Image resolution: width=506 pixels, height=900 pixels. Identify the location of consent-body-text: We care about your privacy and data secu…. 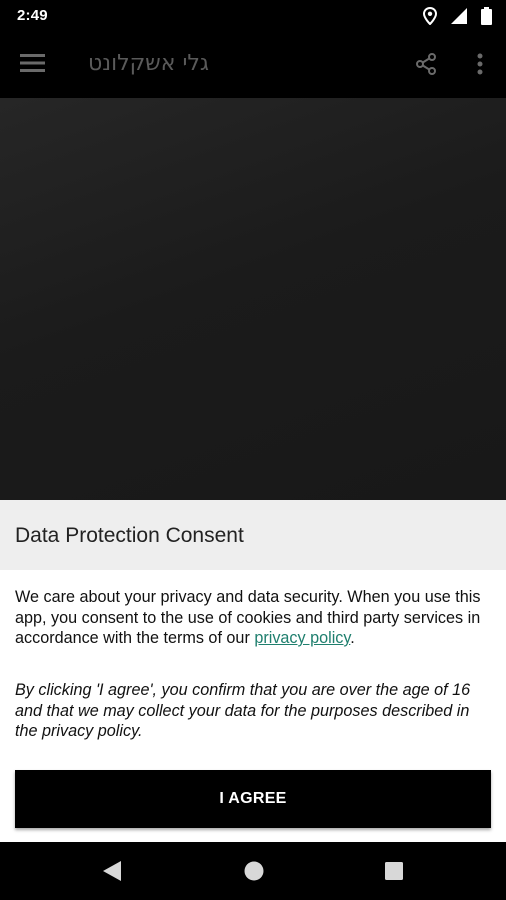
(248, 617).